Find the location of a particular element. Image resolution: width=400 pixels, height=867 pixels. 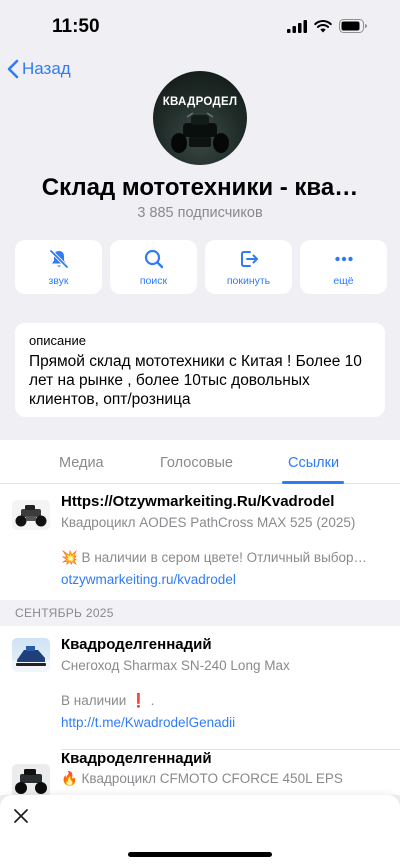

close-icon is located at coordinates (21, 816).